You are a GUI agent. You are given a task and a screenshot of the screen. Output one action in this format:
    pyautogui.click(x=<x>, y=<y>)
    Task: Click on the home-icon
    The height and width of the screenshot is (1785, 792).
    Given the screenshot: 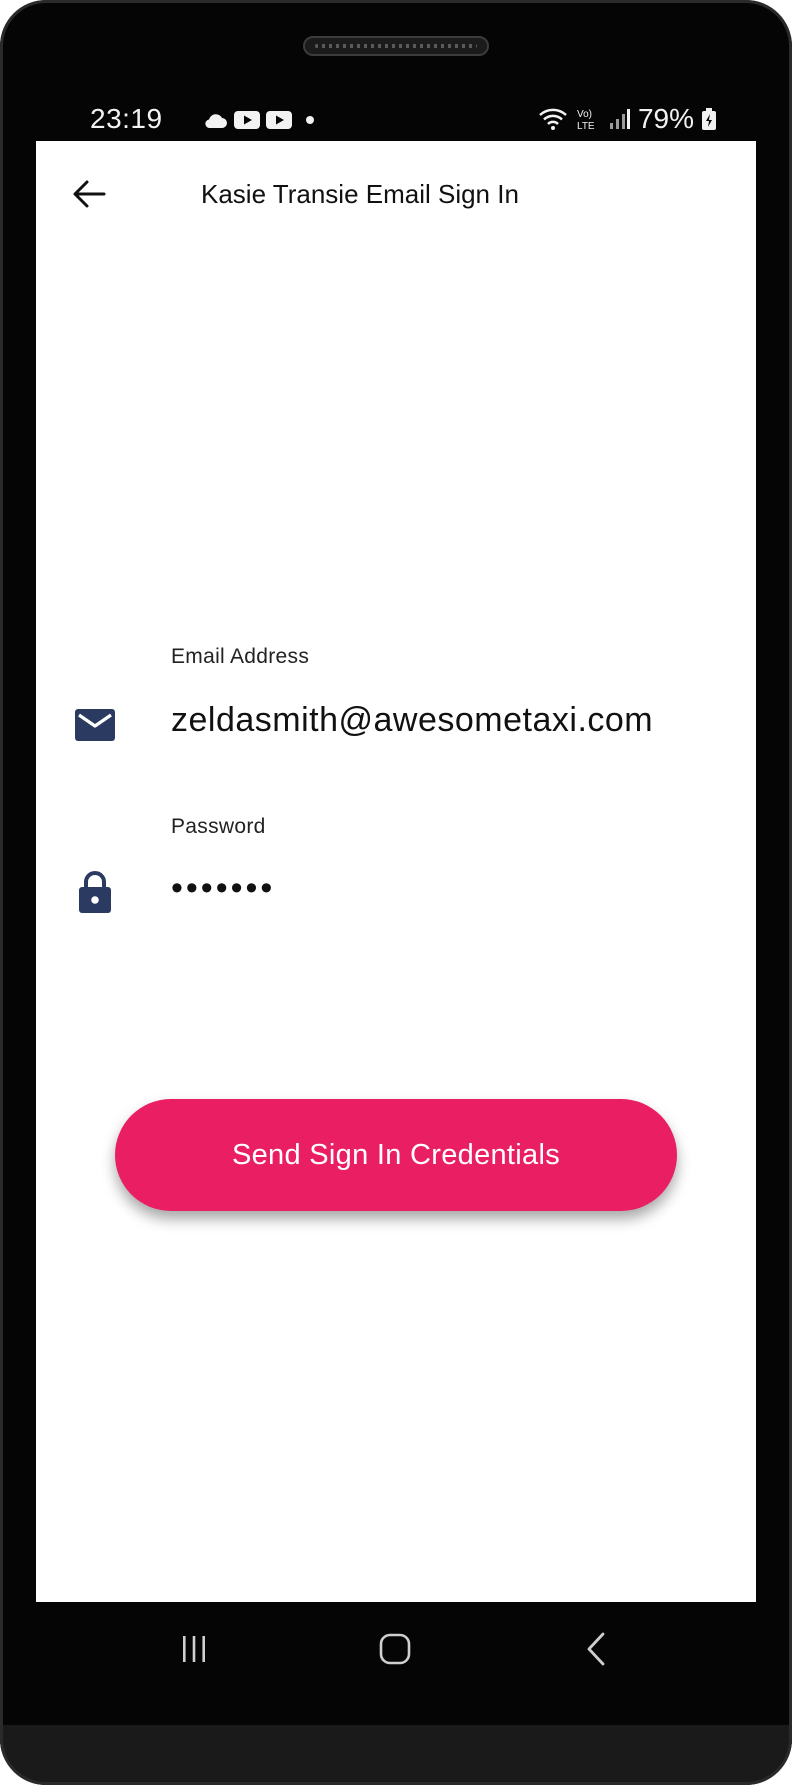 What is the action you would take?
    pyautogui.click(x=395, y=1649)
    